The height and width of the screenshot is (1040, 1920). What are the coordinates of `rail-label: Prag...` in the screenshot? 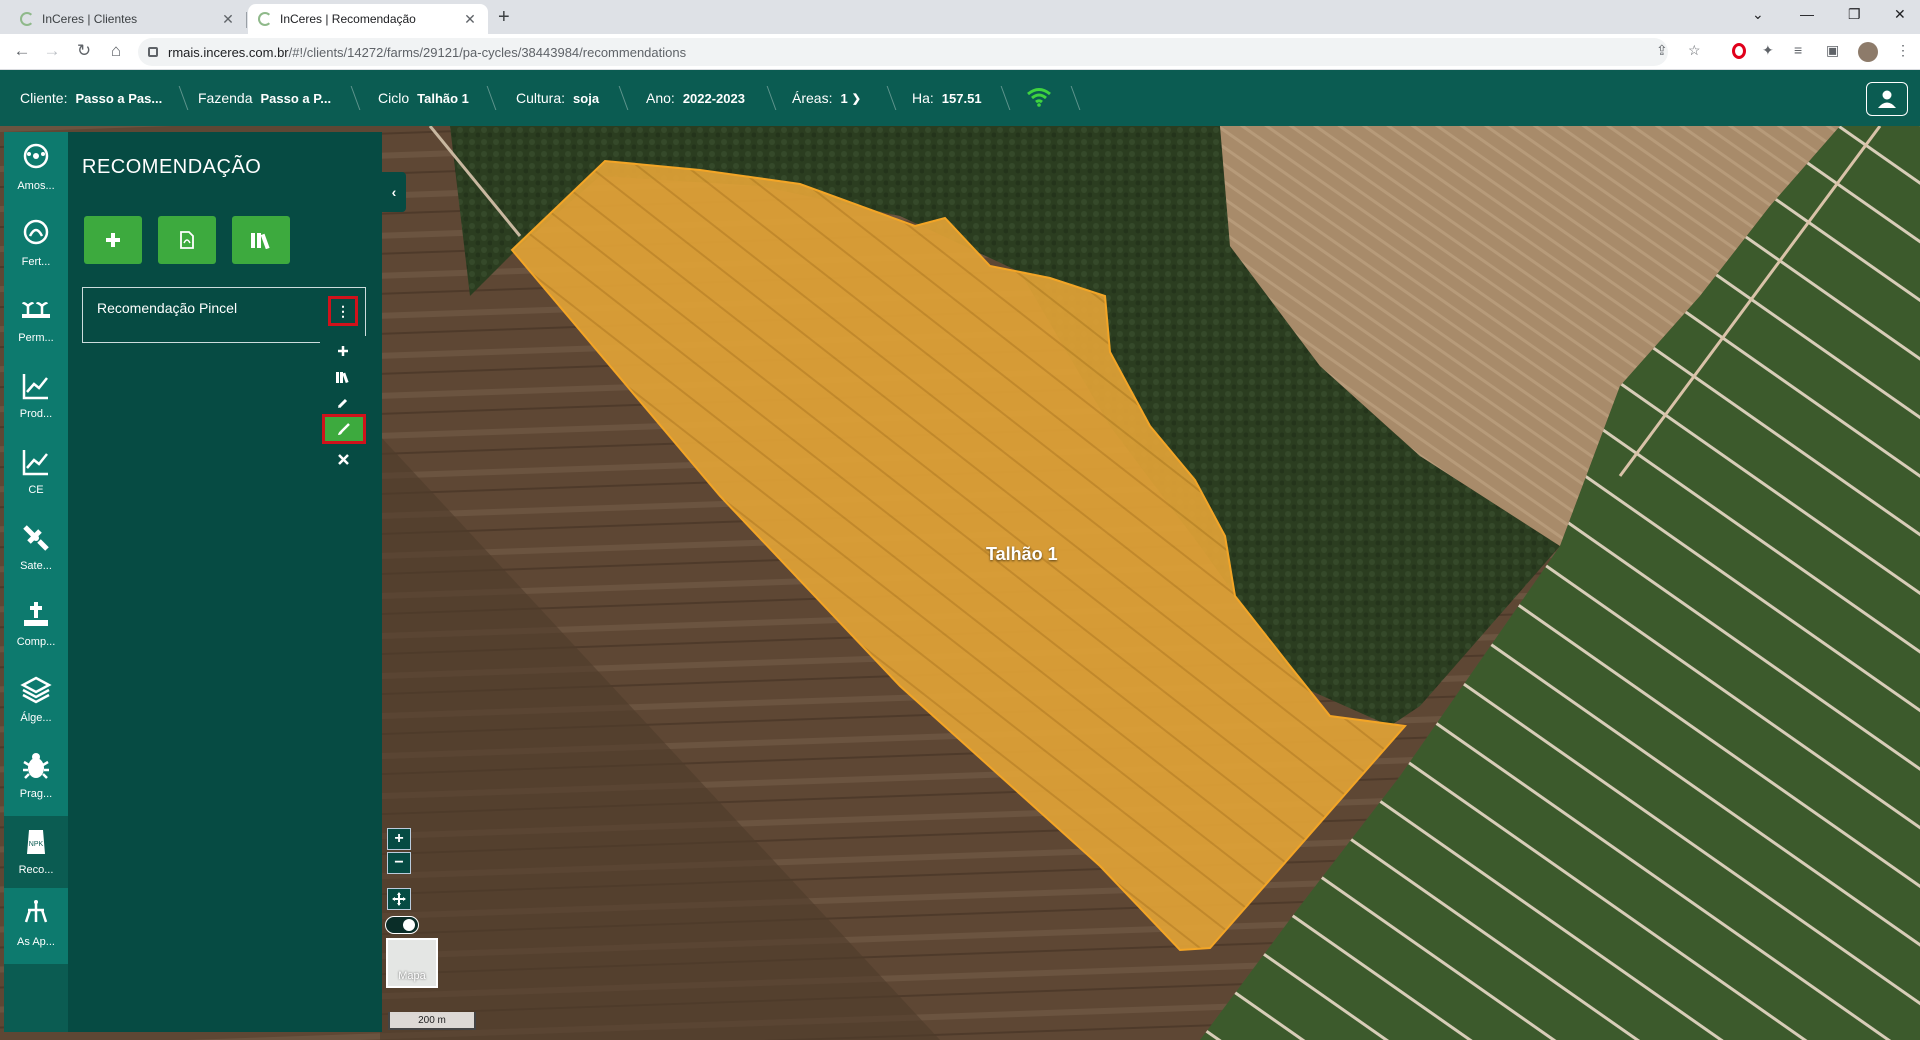 It's located at (36, 794).